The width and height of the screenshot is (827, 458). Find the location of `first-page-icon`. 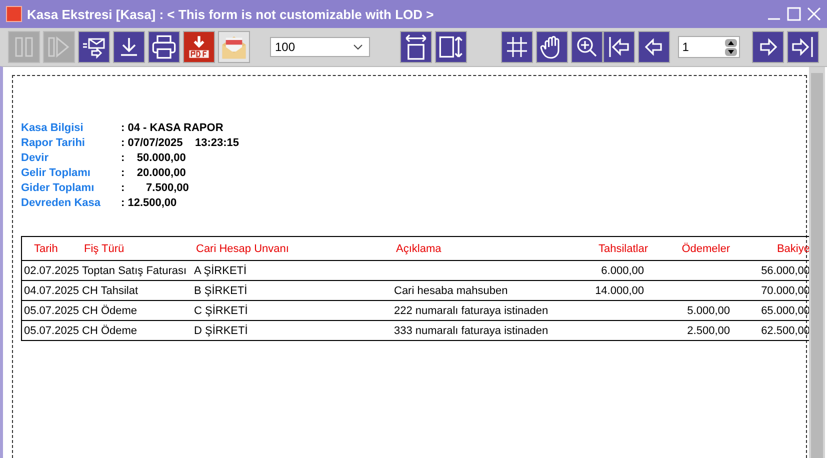

first-page-icon is located at coordinates (619, 47).